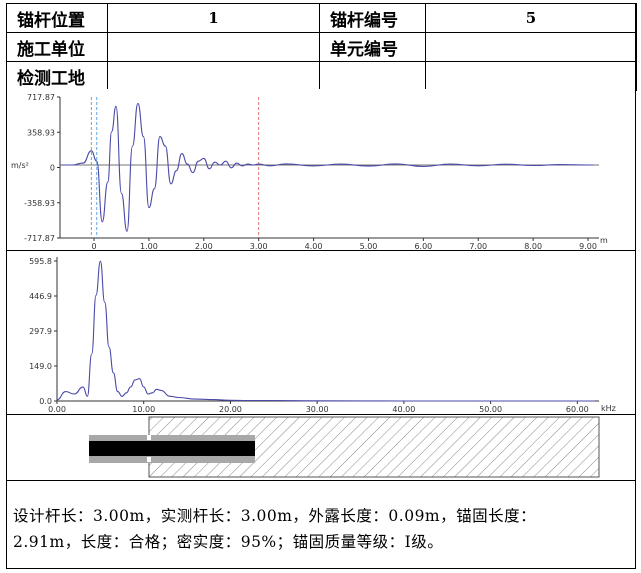 This screenshot has width=641, height=573. What do you see at coordinates (39, 238) in the screenshot?
I see `time-ytick-label: -717.87` at bounding box center [39, 238].